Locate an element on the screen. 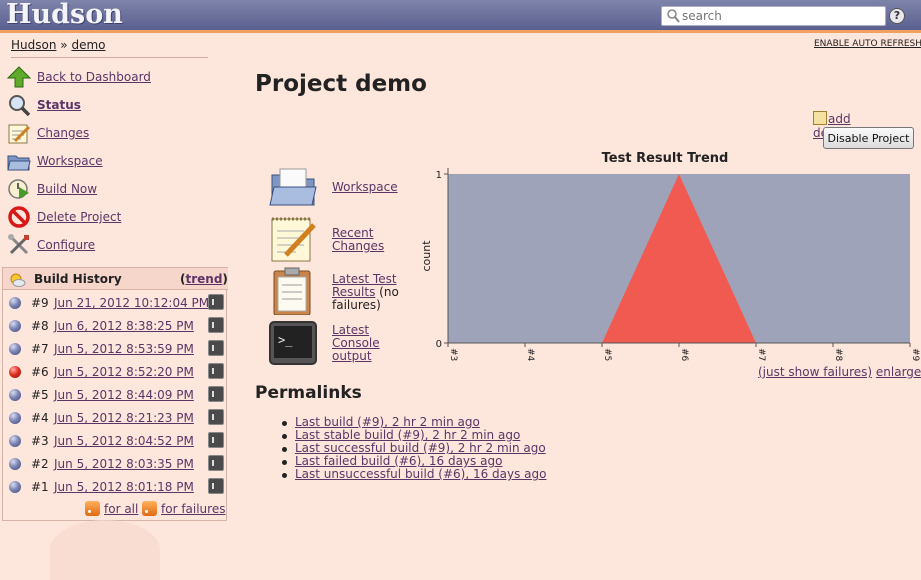 The height and width of the screenshot is (580, 921). build-date-link: Jun 5, 2012 8:03:35 PM is located at coordinates (124, 464).